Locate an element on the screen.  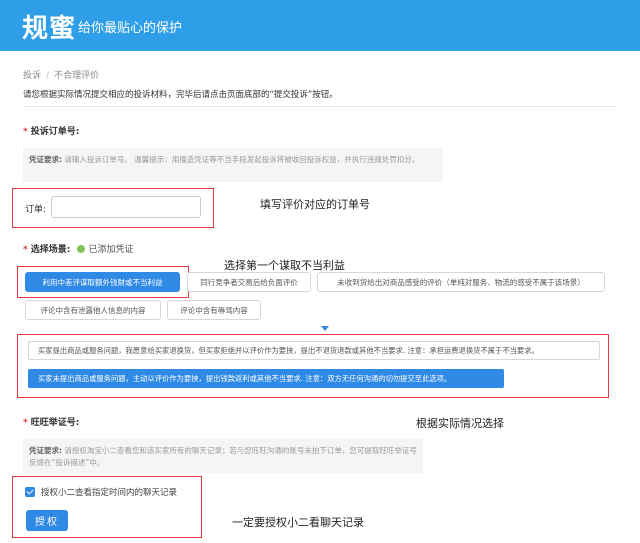
authorize-checkbox-row: 授权小二查看指定时间内的聊天记录 is located at coordinates (101, 492).